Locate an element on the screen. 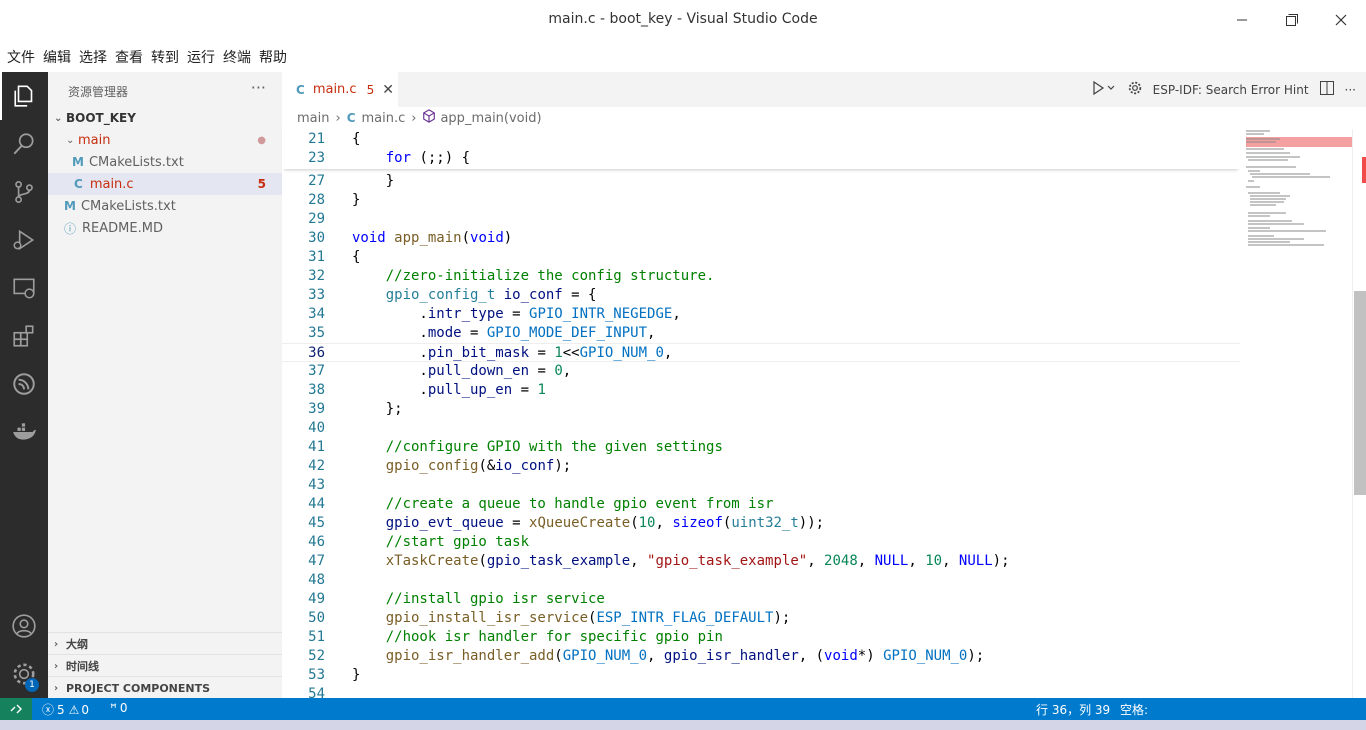  remote-explorer-icon is located at coordinates (24, 288).